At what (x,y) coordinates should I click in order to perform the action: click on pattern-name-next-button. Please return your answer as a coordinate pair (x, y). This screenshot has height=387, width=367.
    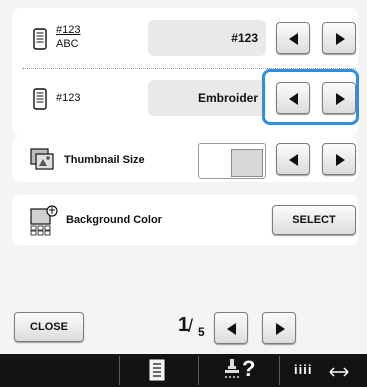
    Looking at the image, I should click on (339, 38).